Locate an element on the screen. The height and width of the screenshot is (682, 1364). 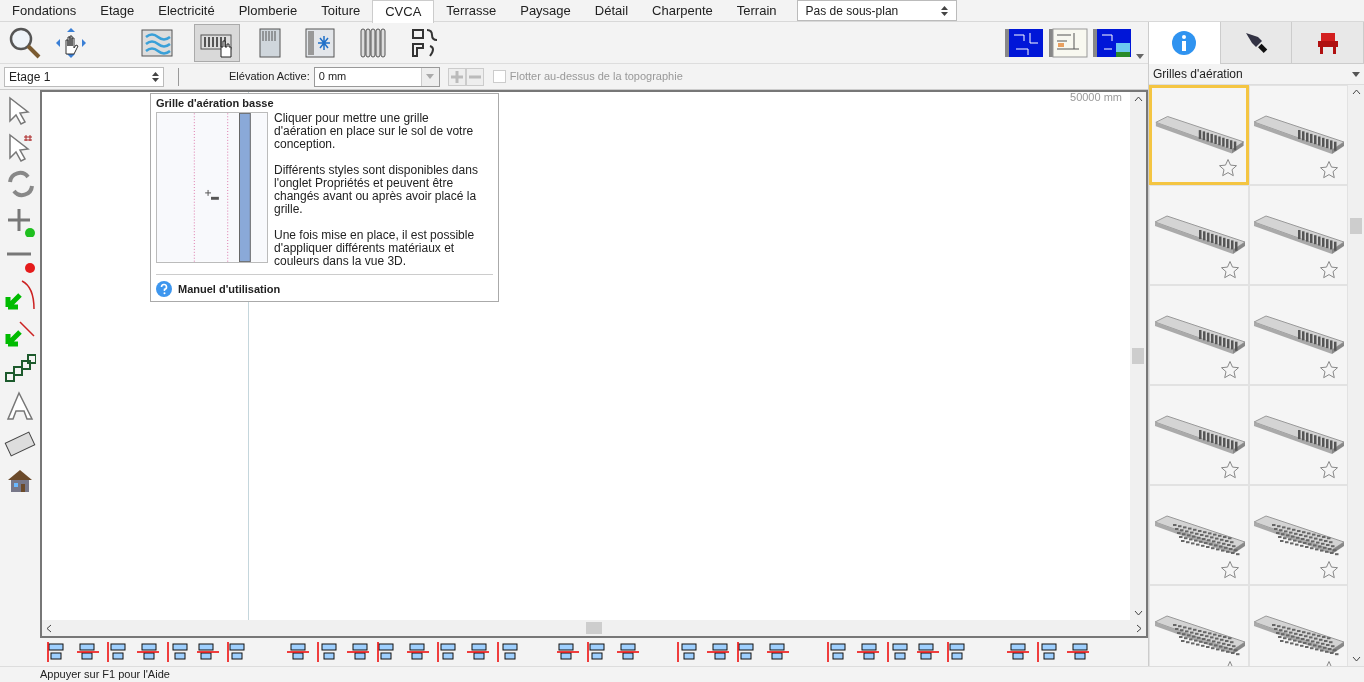
floor-plan-icon is located at coordinates (1024, 42).